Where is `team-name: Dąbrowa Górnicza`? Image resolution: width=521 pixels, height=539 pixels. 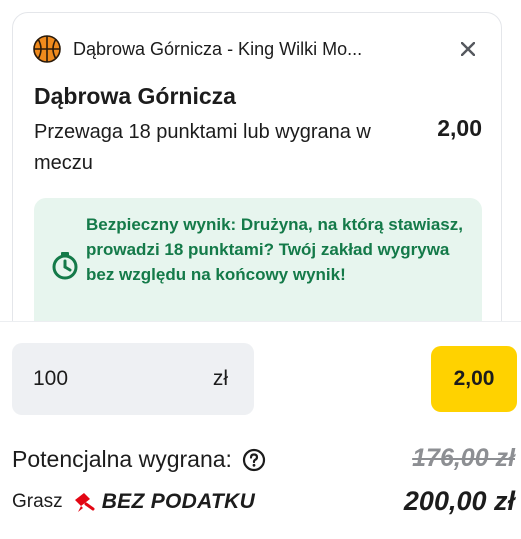 team-name: Dąbrowa Górnicza is located at coordinates (135, 96).